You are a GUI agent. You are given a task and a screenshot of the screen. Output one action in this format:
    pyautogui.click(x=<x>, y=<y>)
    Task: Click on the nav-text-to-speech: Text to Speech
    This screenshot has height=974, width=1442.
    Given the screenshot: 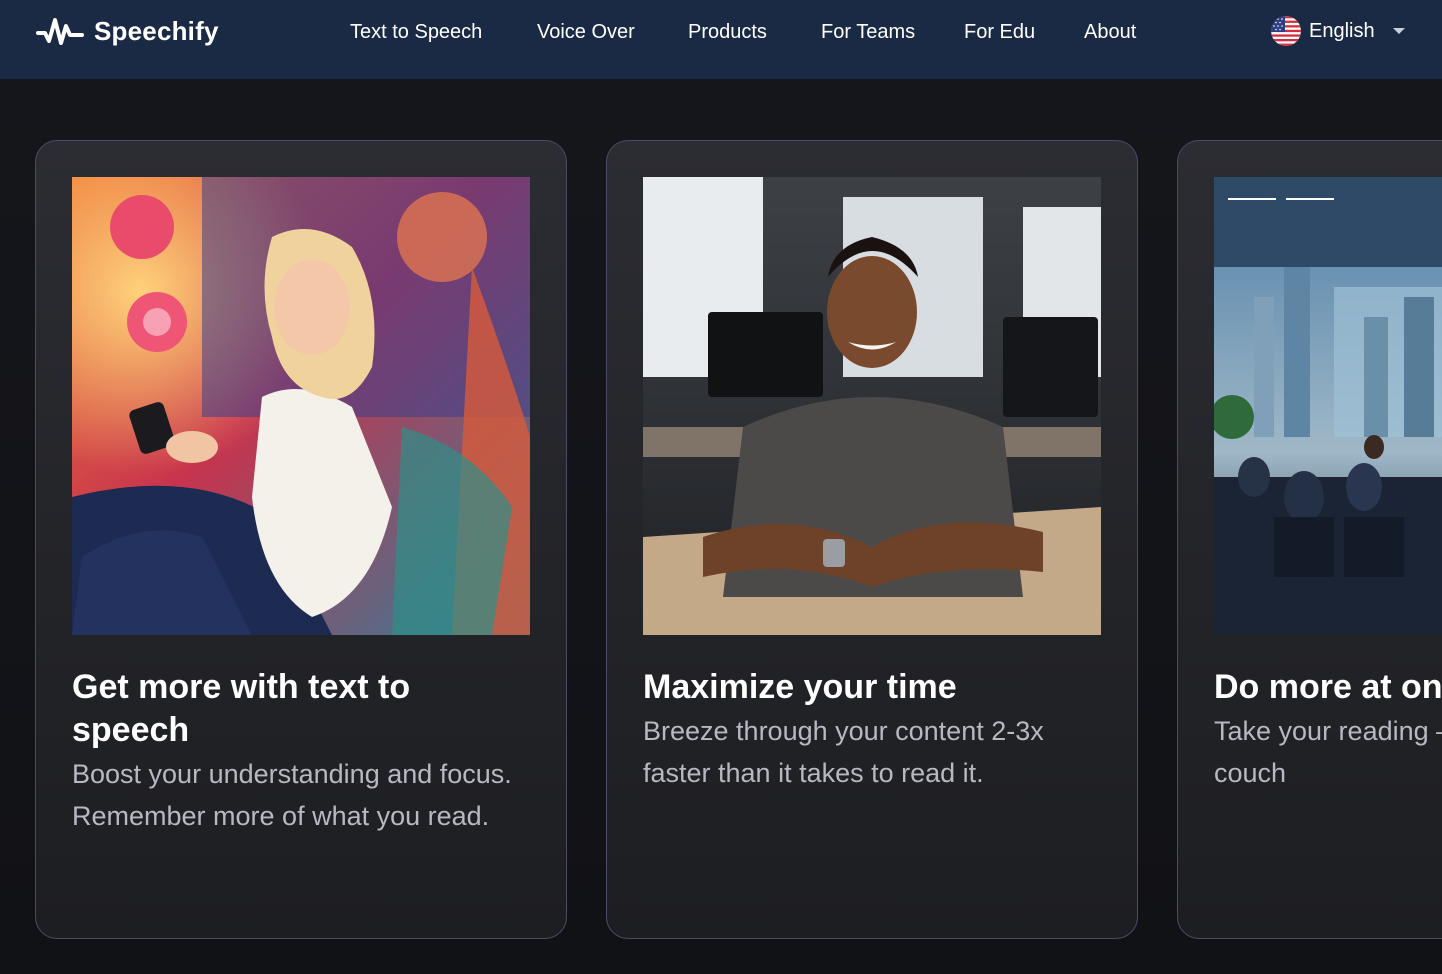 What is the action you would take?
    pyautogui.click(x=416, y=32)
    